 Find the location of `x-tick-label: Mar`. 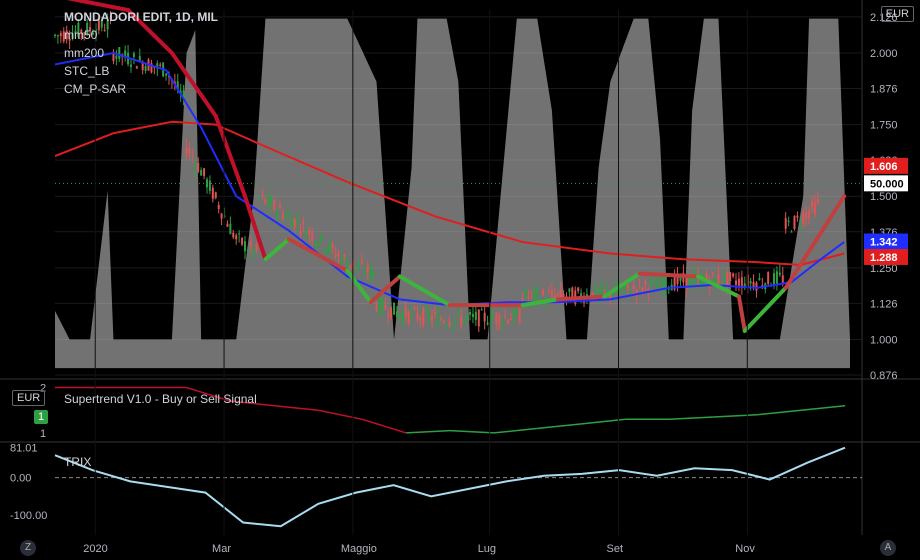

x-tick-label: Mar is located at coordinates (221, 549).